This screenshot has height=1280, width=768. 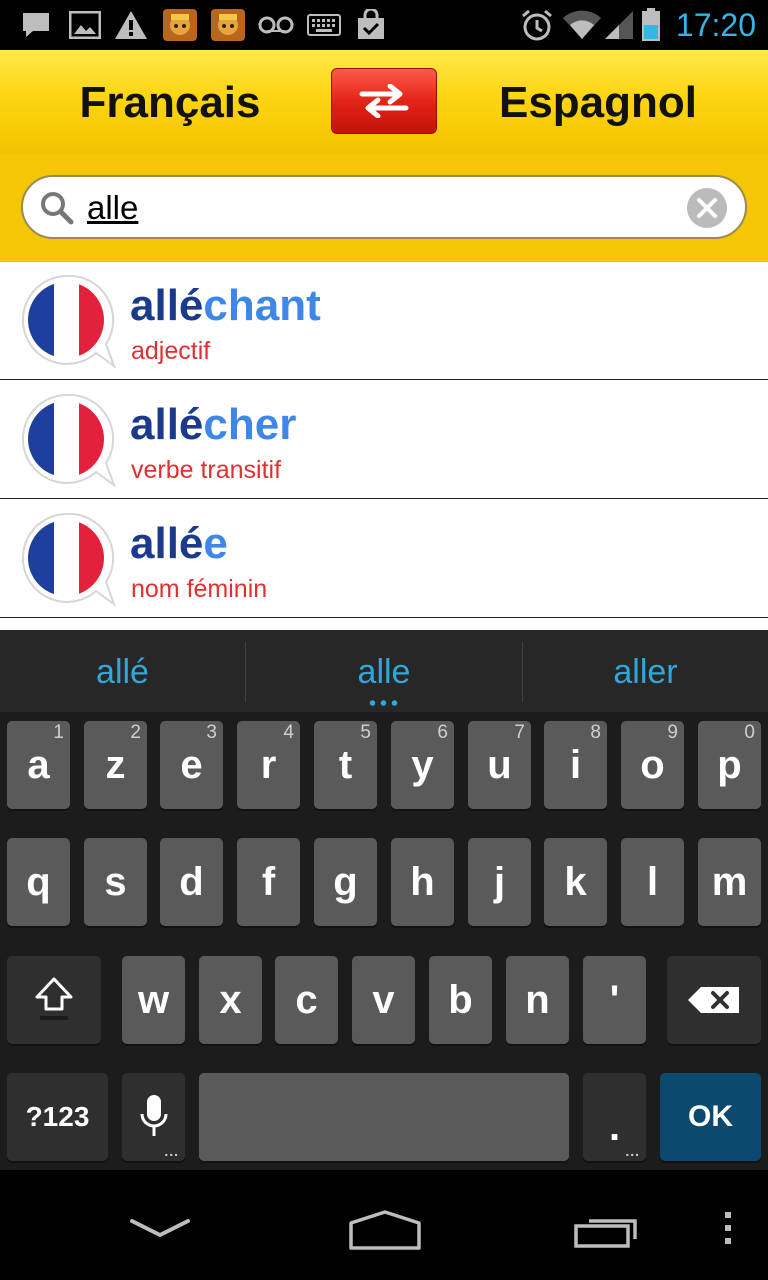 I want to click on backspace-icon, so click(x=713, y=1000).